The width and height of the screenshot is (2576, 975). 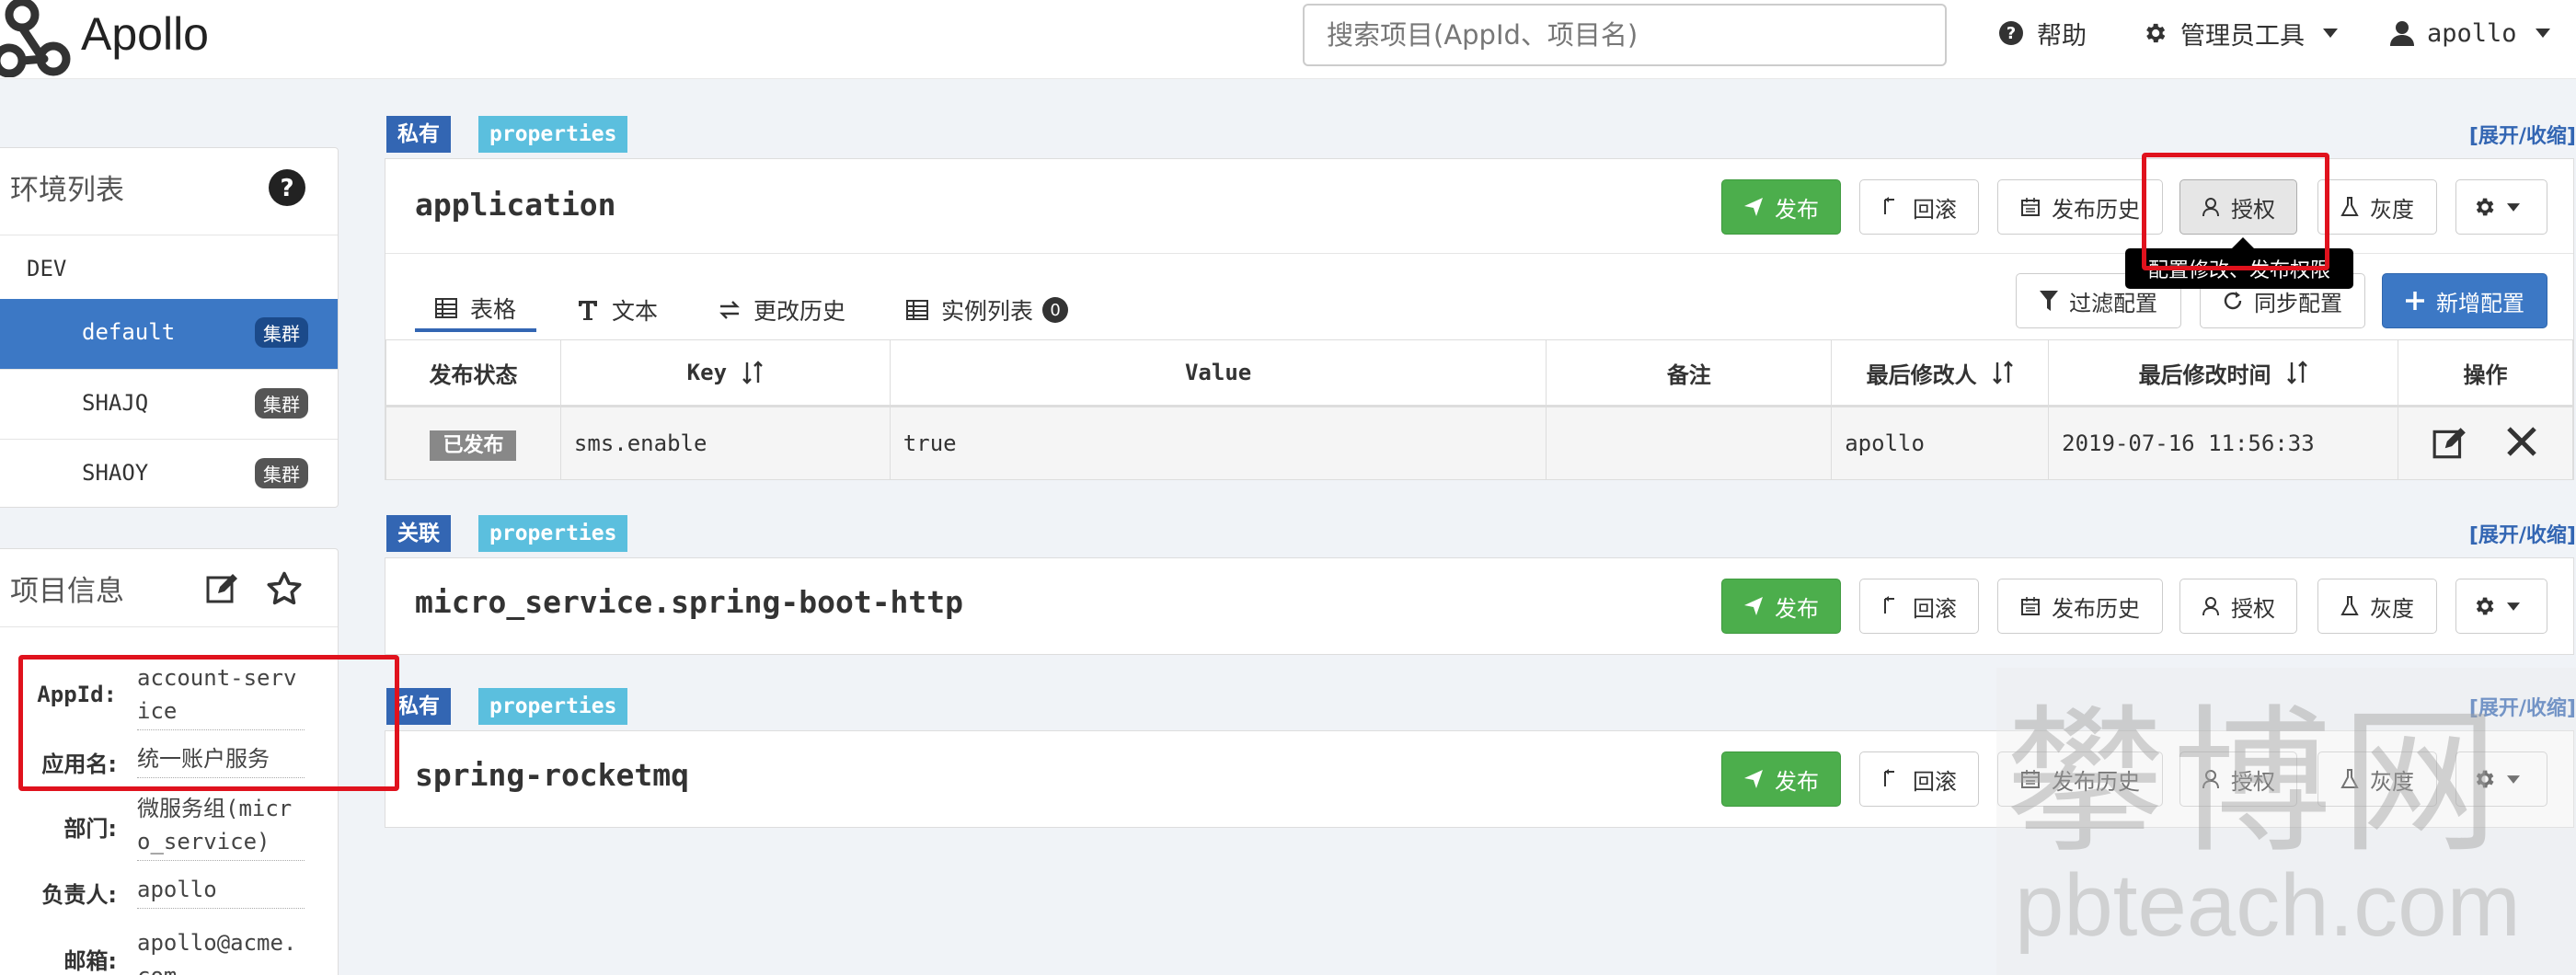 I want to click on namespace-name: application, so click(x=515, y=205).